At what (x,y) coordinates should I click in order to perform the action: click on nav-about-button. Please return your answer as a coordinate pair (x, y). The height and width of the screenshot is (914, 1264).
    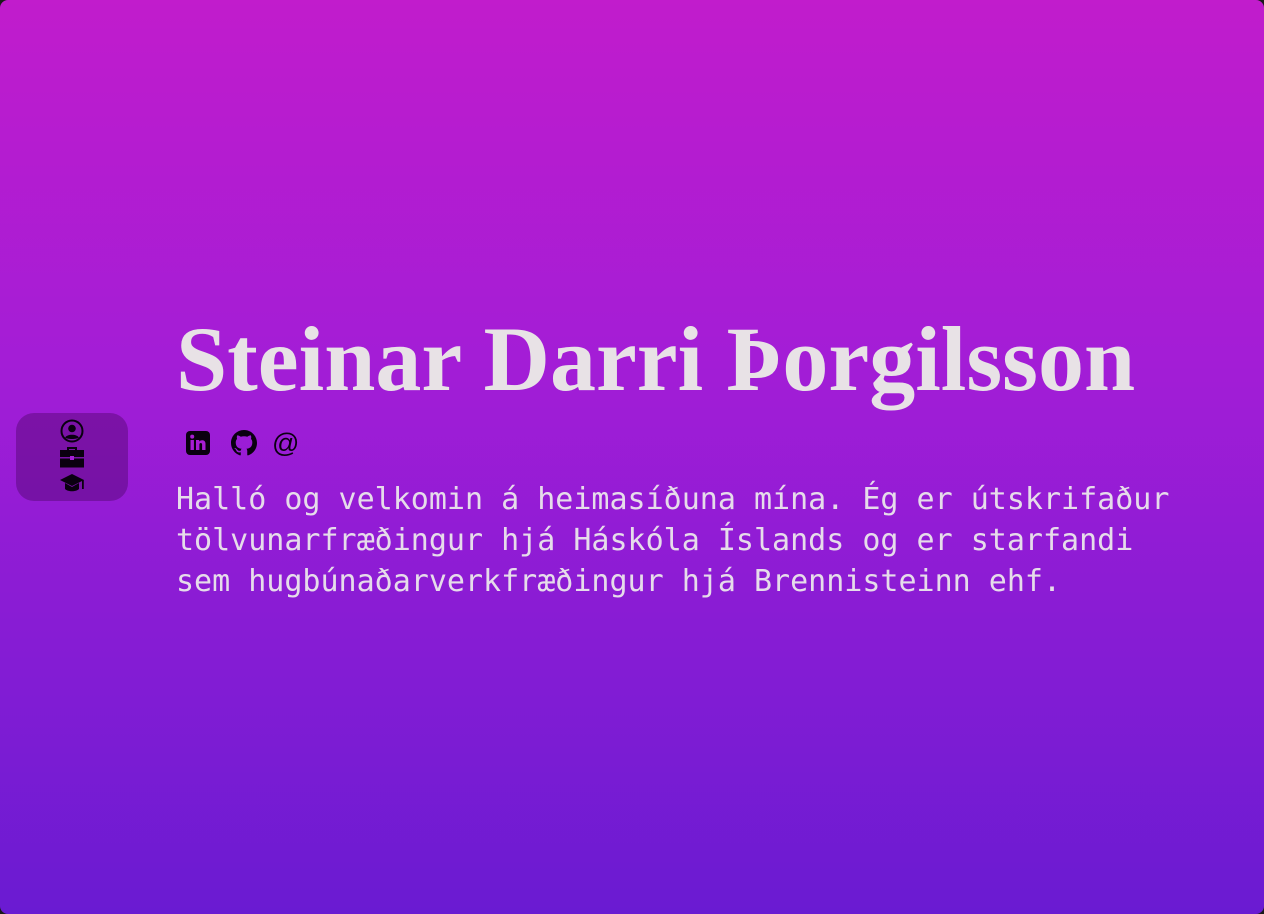
    Looking at the image, I should click on (72, 431).